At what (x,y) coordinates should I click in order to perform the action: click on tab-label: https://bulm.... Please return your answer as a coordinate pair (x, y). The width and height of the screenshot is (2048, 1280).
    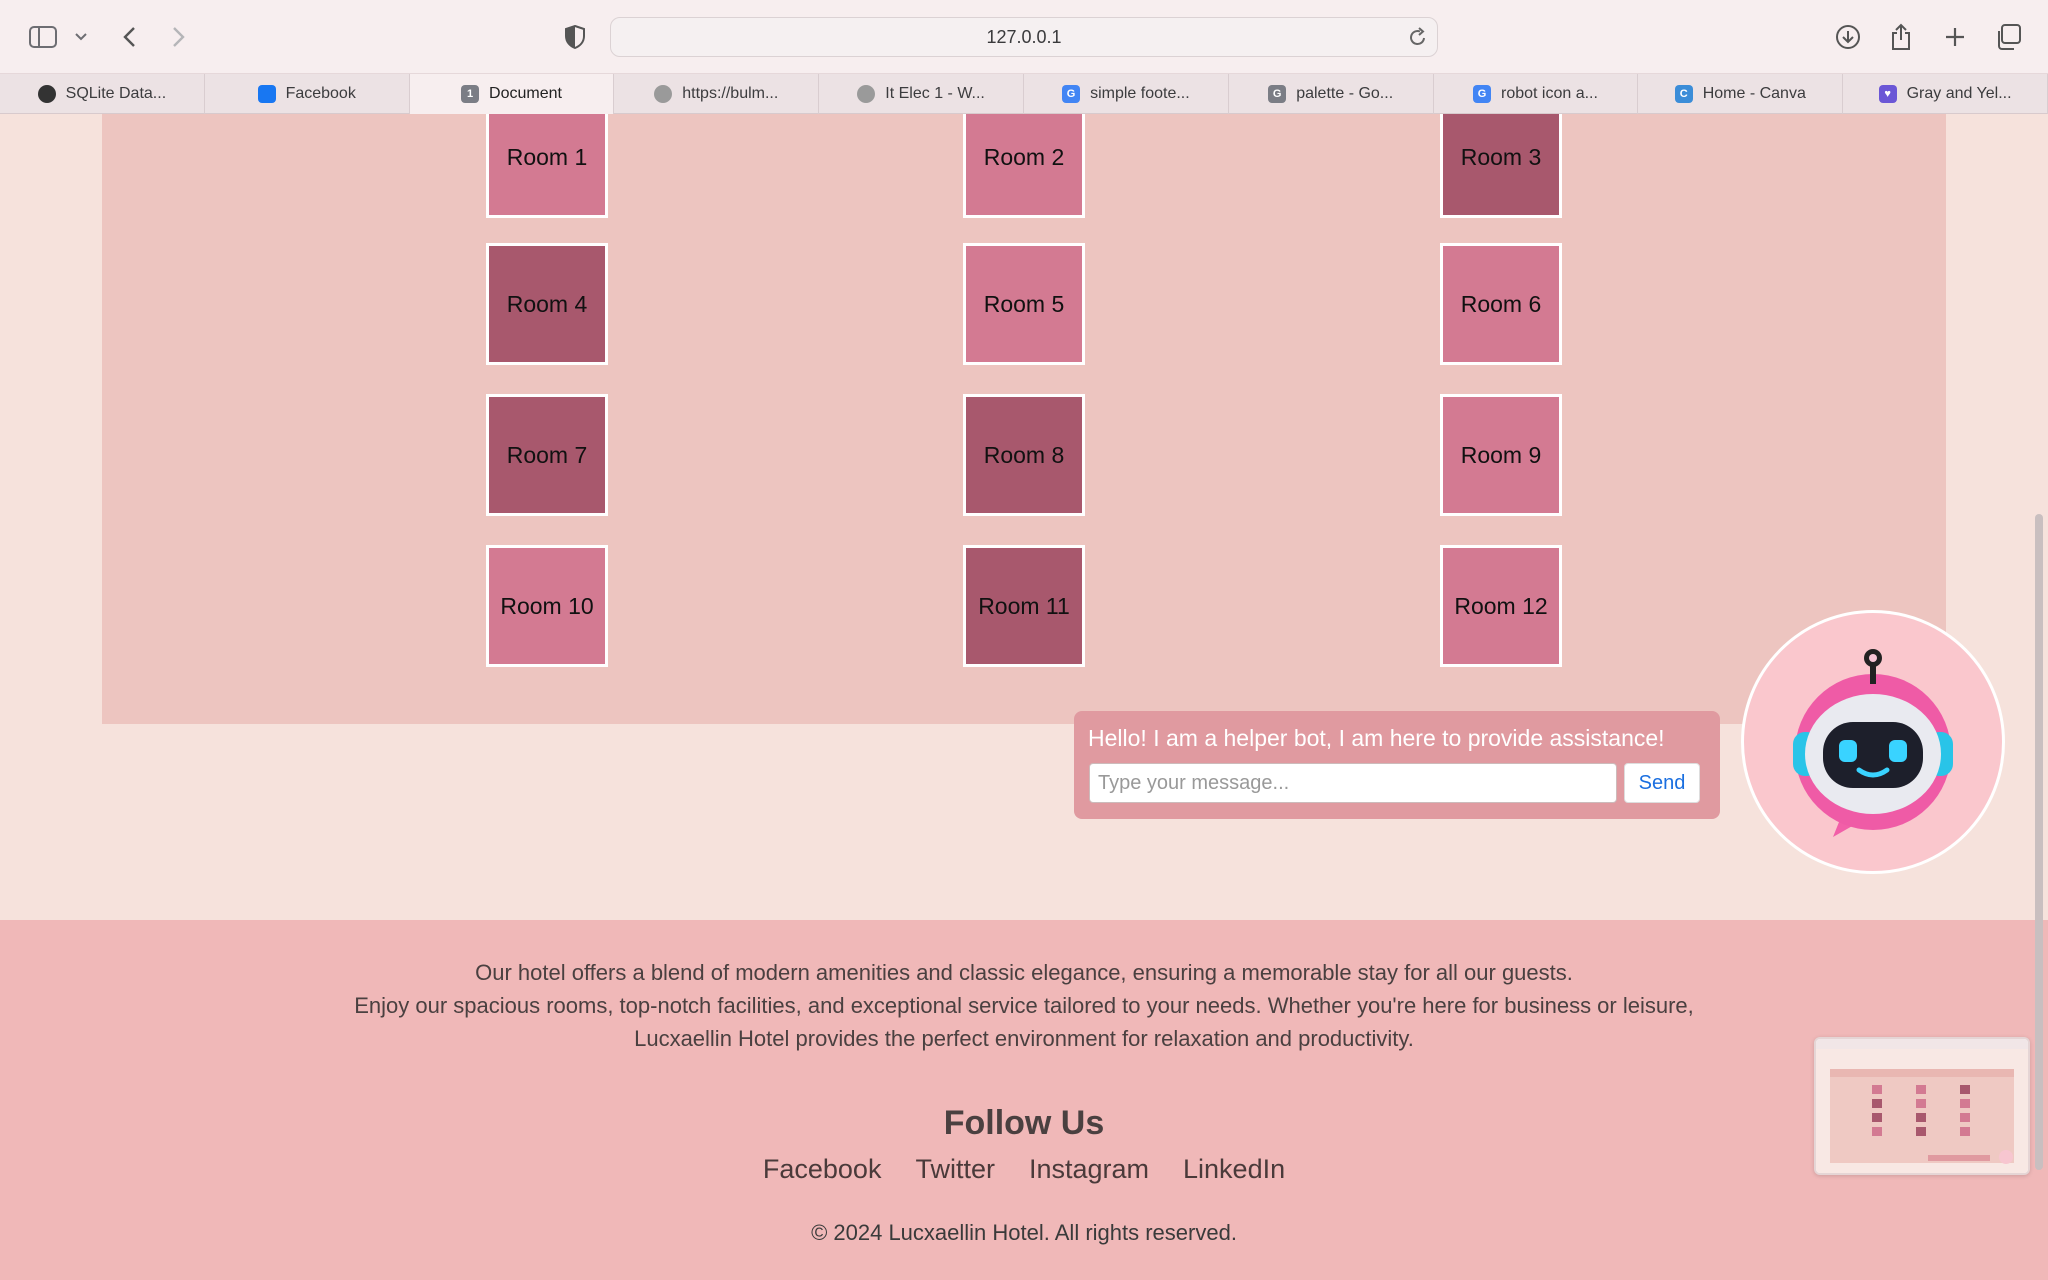
    Looking at the image, I should click on (730, 93).